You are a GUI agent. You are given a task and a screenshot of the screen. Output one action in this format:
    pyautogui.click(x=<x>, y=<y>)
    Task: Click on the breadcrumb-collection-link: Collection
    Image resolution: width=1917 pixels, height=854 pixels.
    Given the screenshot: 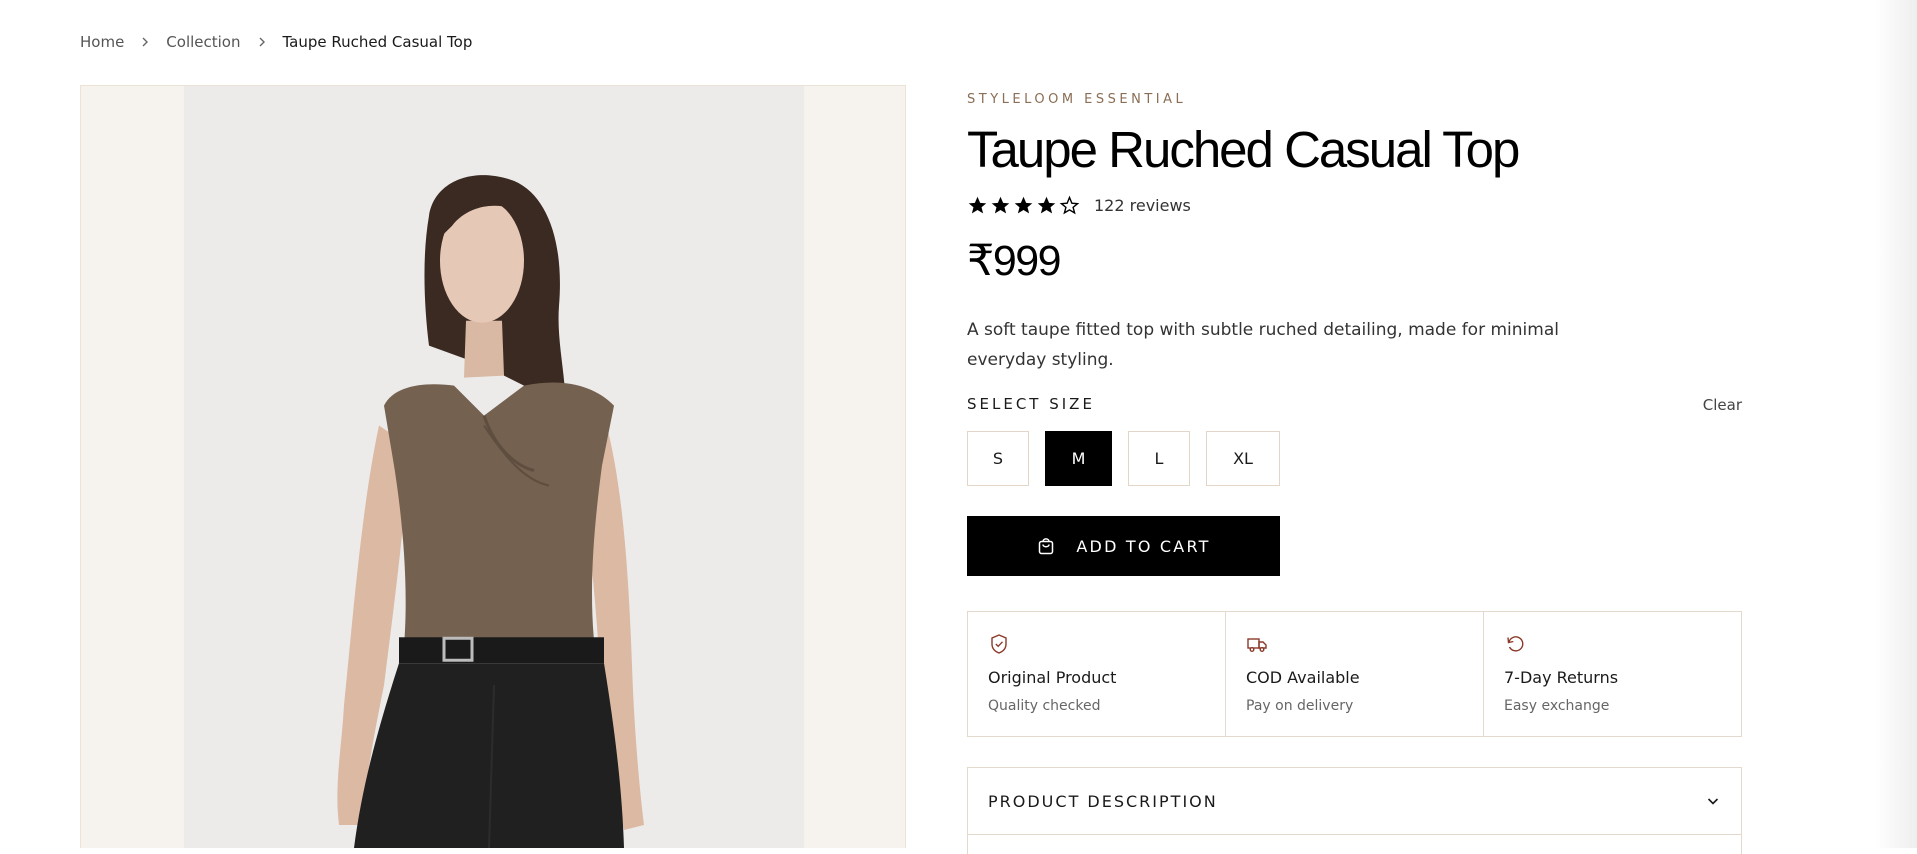 What is the action you would take?
    pyautogui.click(x=203, y=42)
    